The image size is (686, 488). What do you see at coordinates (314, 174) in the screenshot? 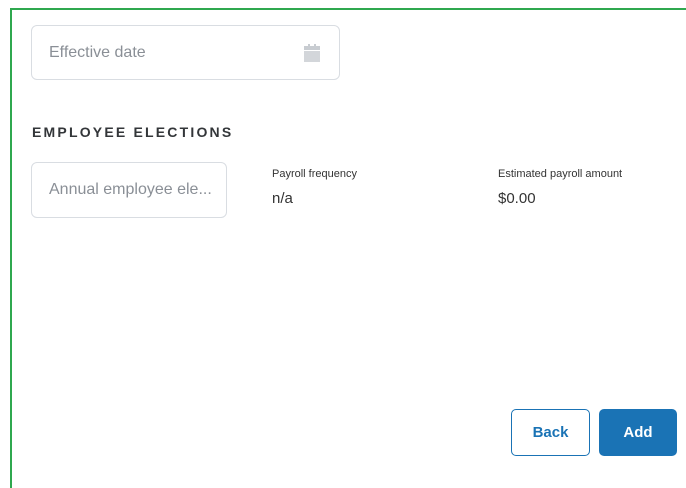
I see `payroll-frequency-label: Payroll frequency` at bounding box center [314, 174].